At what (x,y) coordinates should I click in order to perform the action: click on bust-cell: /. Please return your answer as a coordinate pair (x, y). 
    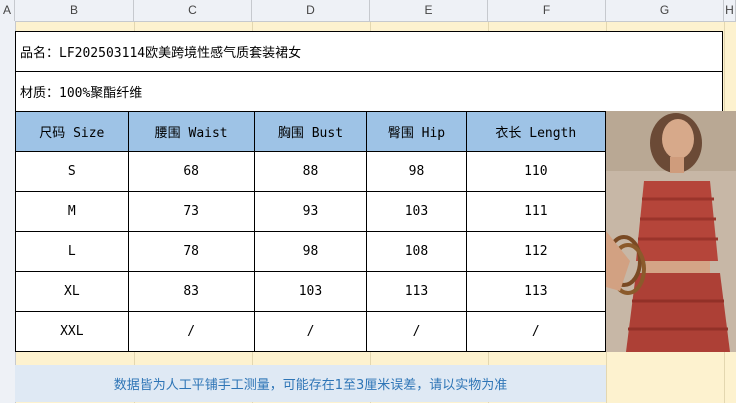
    Looking at the image, I should click on (310, 331).